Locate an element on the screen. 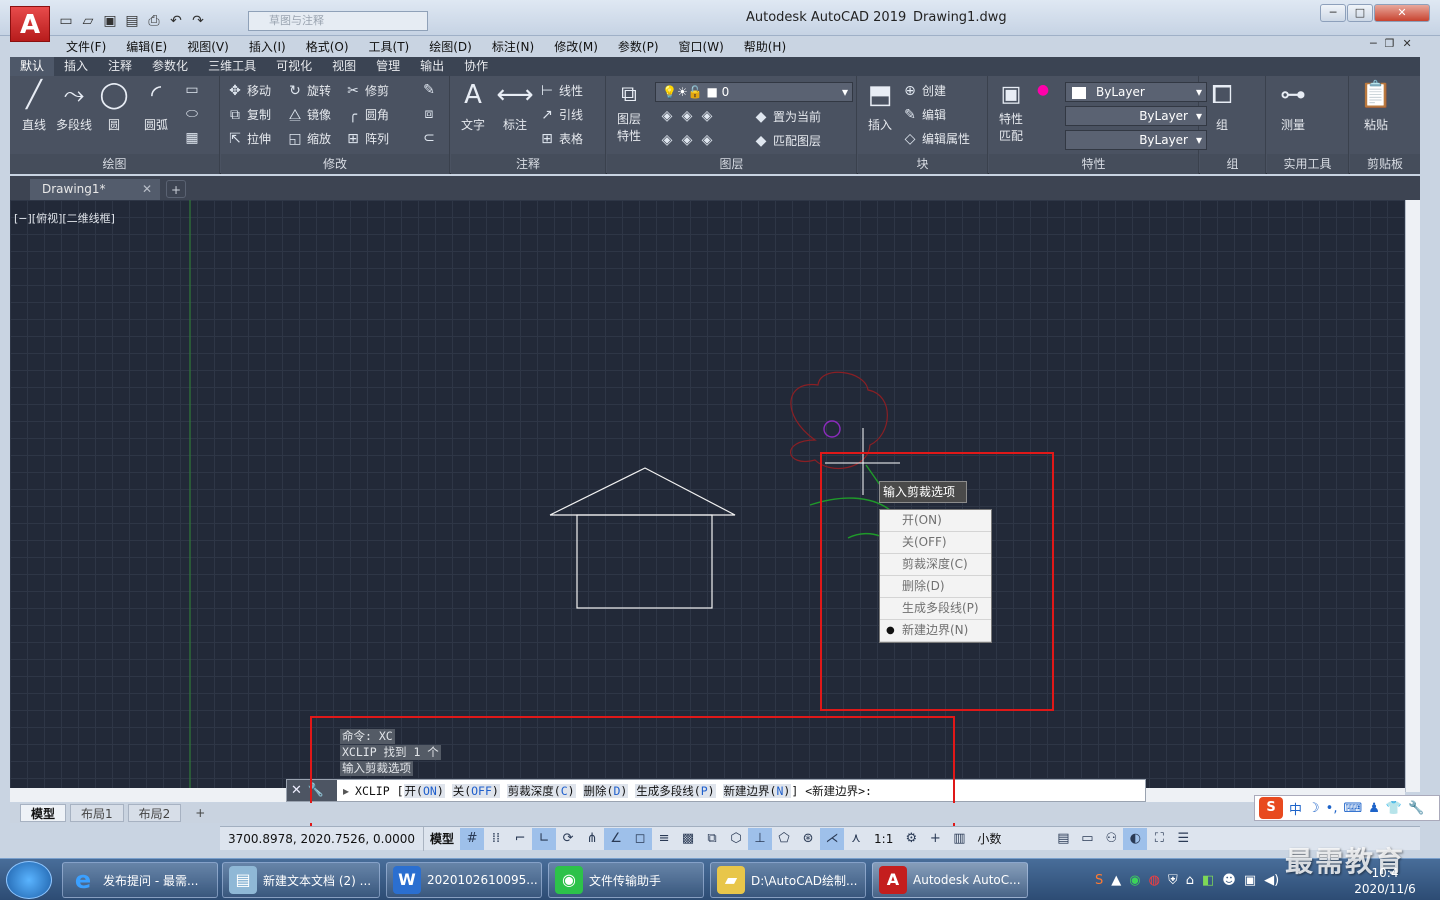  array-tool: ⊞ 阵列 is located at coordinates (367, 138).